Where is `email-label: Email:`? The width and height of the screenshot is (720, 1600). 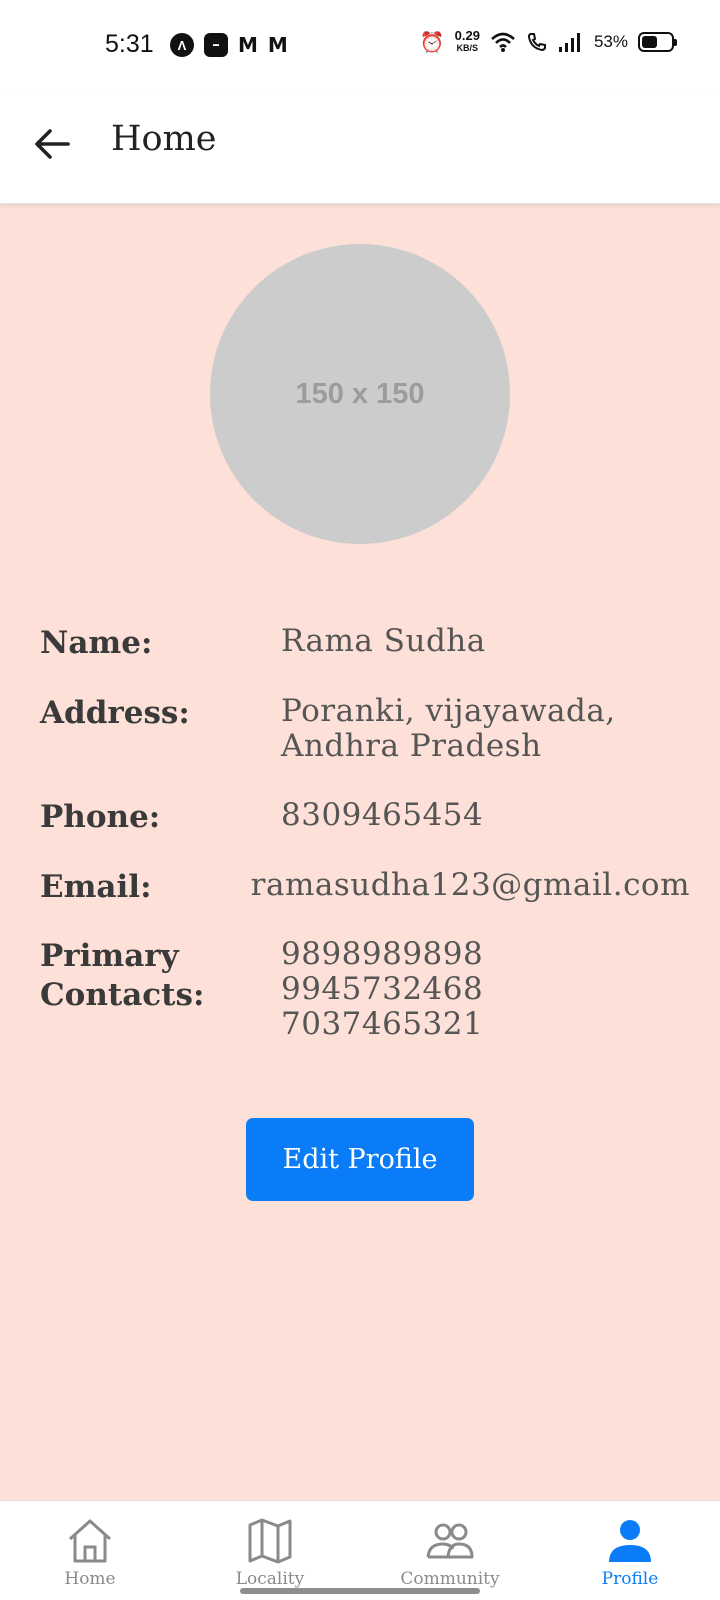 email-label: Email: is located at coordinates (96, 887).